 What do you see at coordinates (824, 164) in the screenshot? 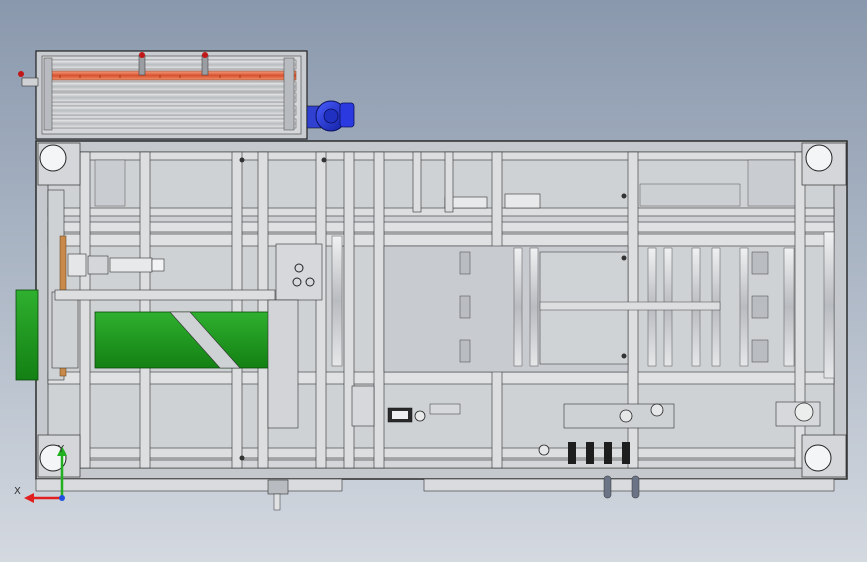
I see `caster-top-right` at bounding box center [824, 164].